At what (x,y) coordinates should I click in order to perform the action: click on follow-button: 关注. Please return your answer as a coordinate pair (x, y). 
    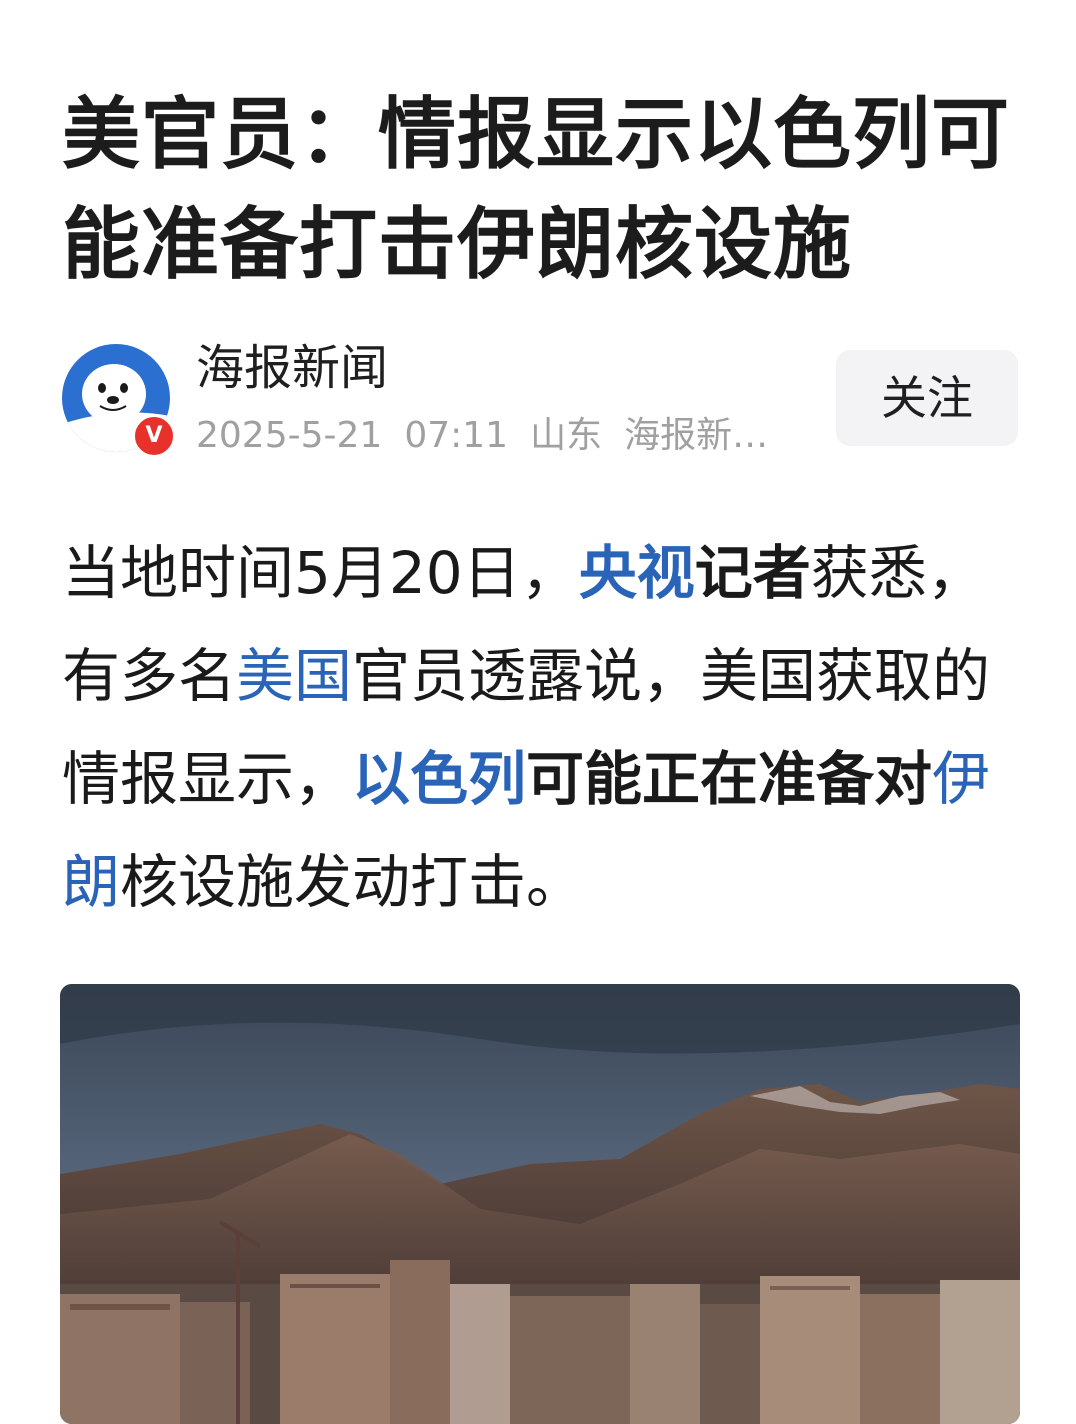
    Looking at the image, I should click on (927, 398).